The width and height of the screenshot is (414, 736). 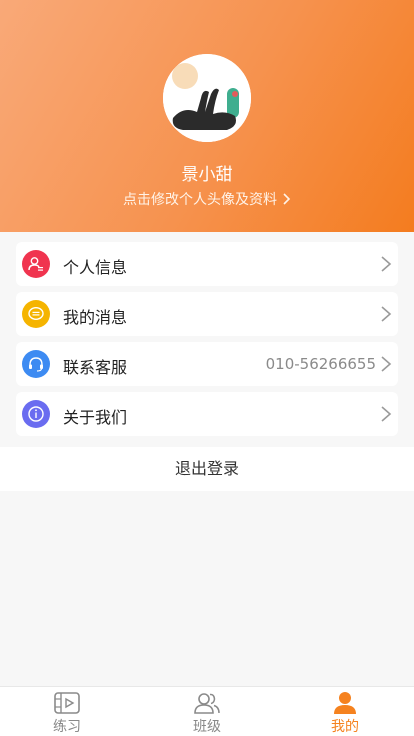 I want to click on menu-label: 关于我们, so click(x=95, y=417).